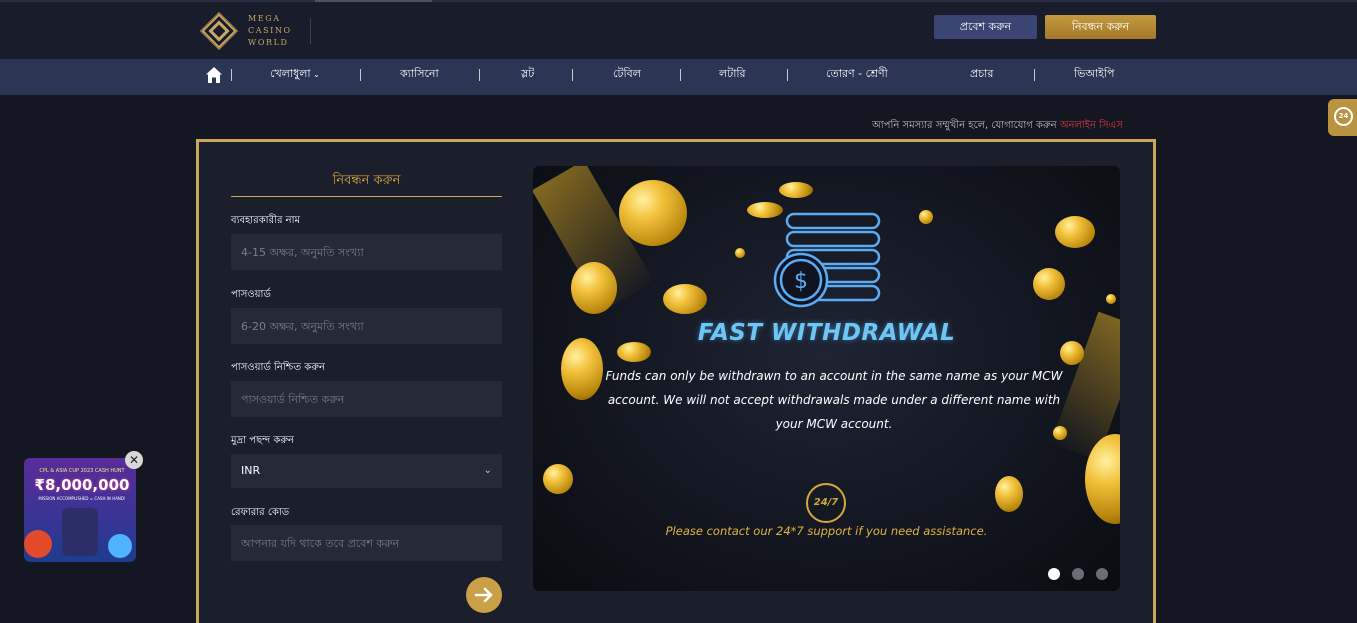  I want to click on register-button: নিবন্ধন করুন, so click(1100, 27).